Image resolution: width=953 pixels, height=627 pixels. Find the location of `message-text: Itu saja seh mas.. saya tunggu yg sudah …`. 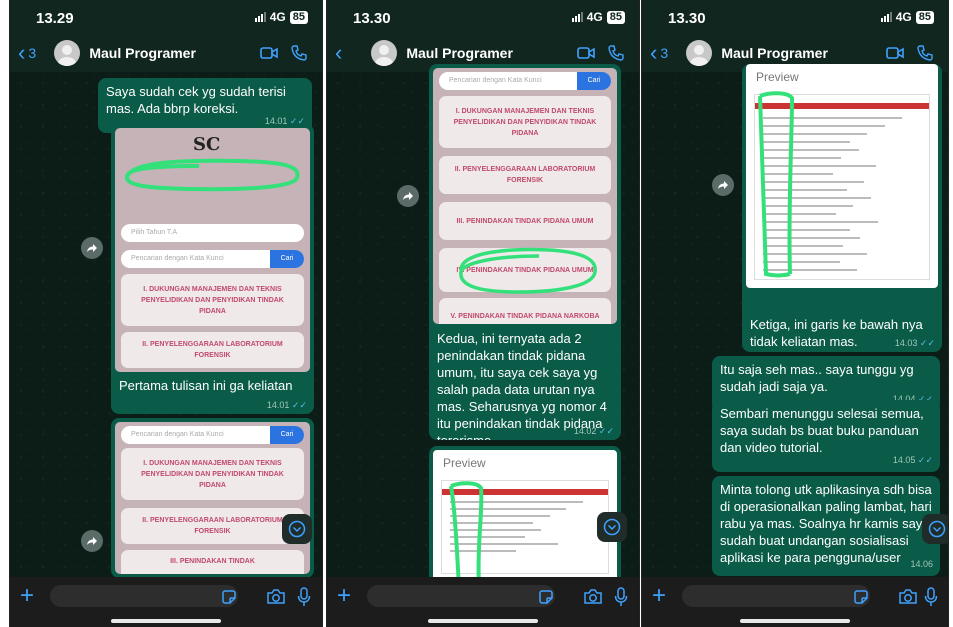

message-text: Itu saja seh mas.. saya tunggu yg sudah … is located at coordinates (817, 378).